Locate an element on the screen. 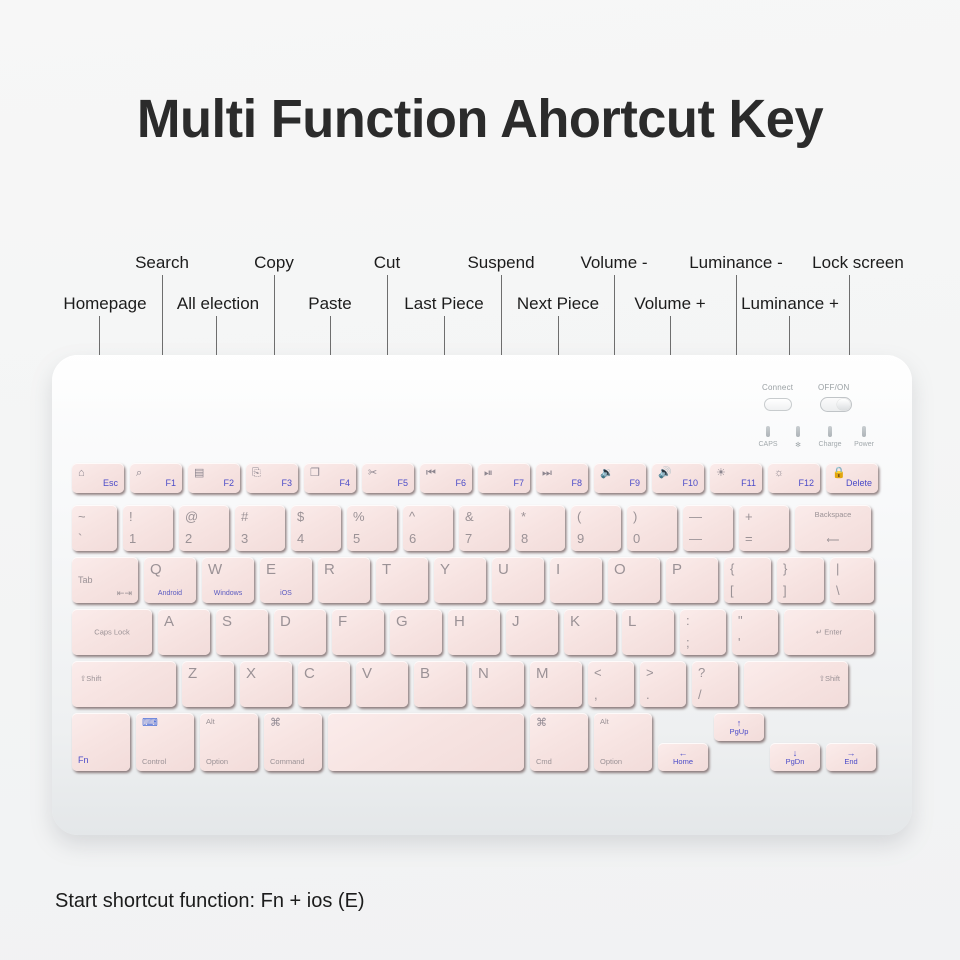  key-3: #3 is located at coordinates (260, 528).